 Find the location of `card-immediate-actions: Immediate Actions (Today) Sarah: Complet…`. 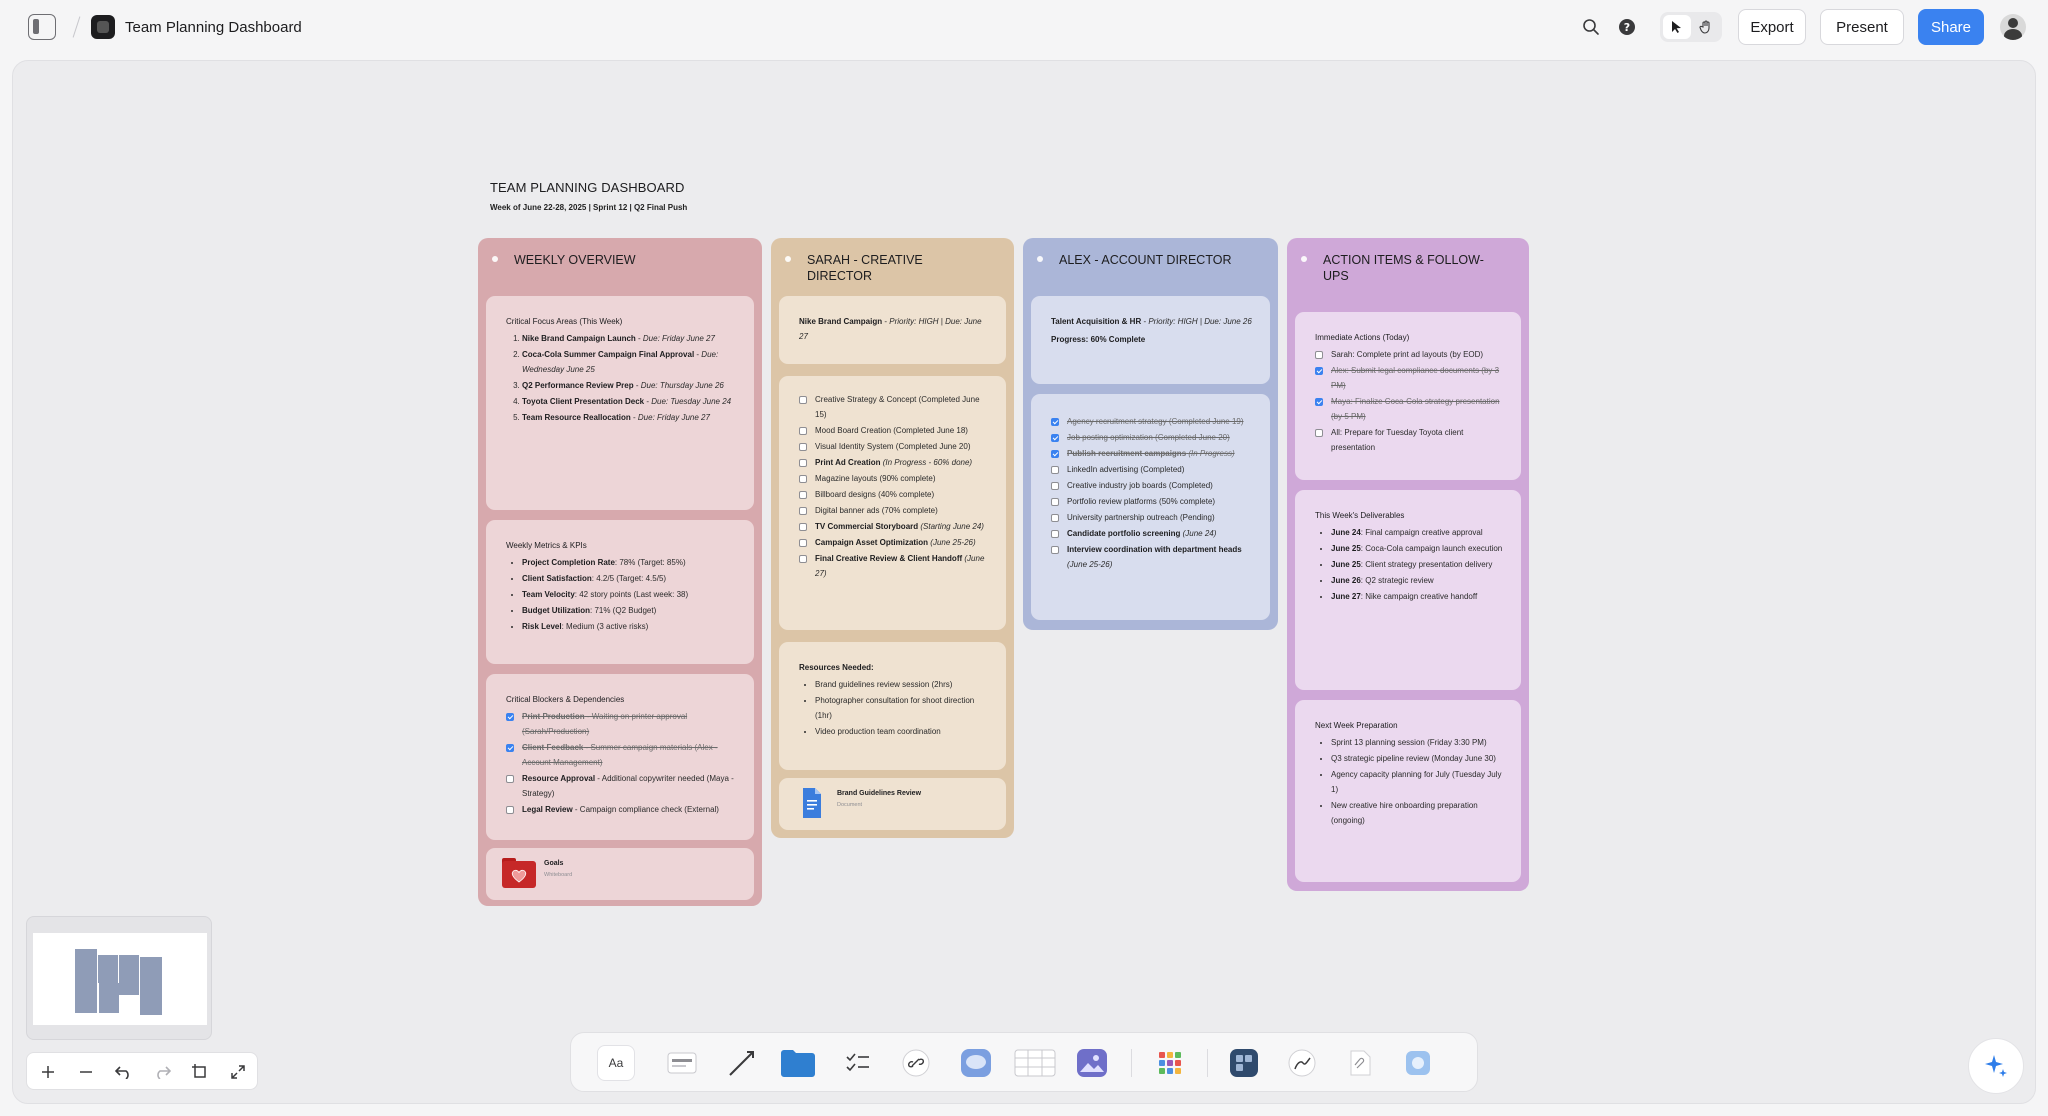

card-immediate-actions: Immediate Actions (Today) Sarah: Complet… is located at coordinates (1408, 396).